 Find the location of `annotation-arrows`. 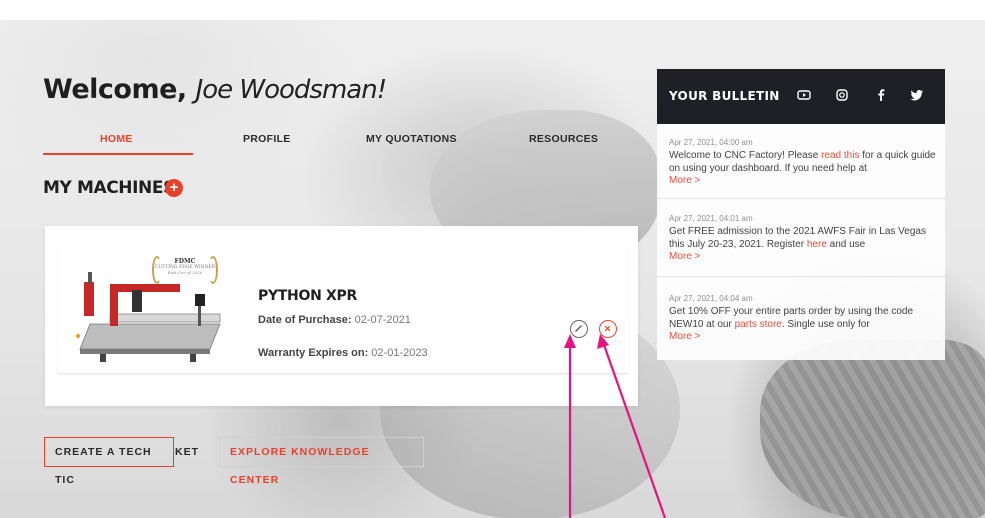

annotation-arrows is located at coordinates (615, 426).